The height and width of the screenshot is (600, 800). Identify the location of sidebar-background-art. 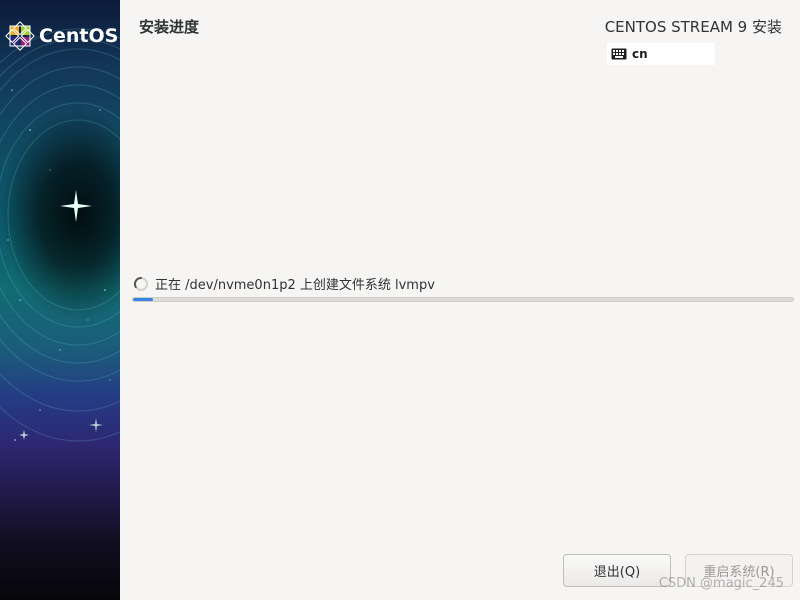
(60, 235).